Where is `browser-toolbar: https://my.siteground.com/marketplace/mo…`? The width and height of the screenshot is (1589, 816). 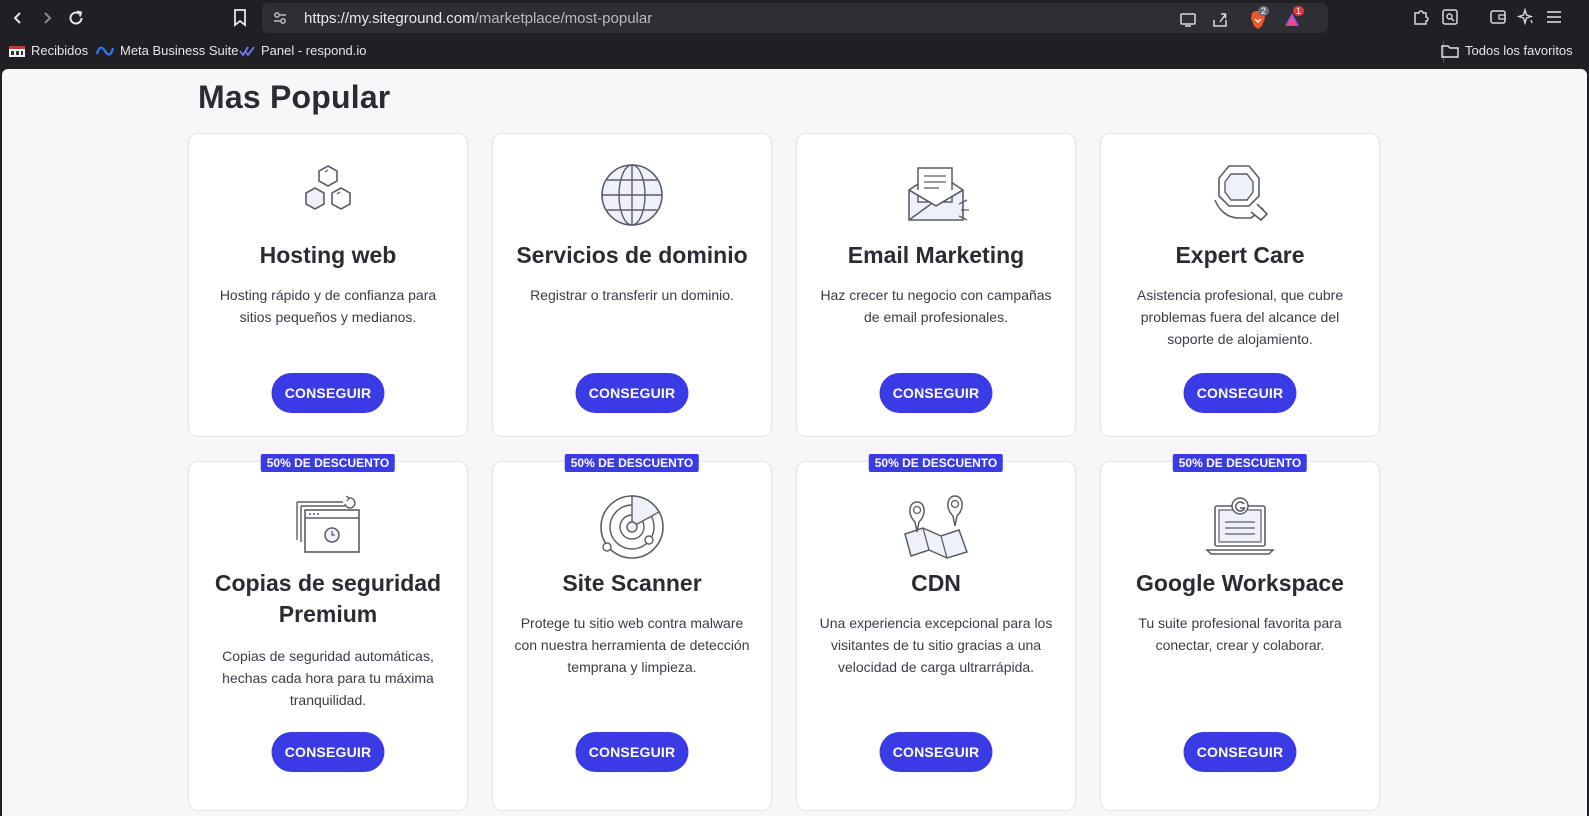 browser-toolbar: https://my.siteground.com/marketplace/mo… is located at coordinates (794, 17).